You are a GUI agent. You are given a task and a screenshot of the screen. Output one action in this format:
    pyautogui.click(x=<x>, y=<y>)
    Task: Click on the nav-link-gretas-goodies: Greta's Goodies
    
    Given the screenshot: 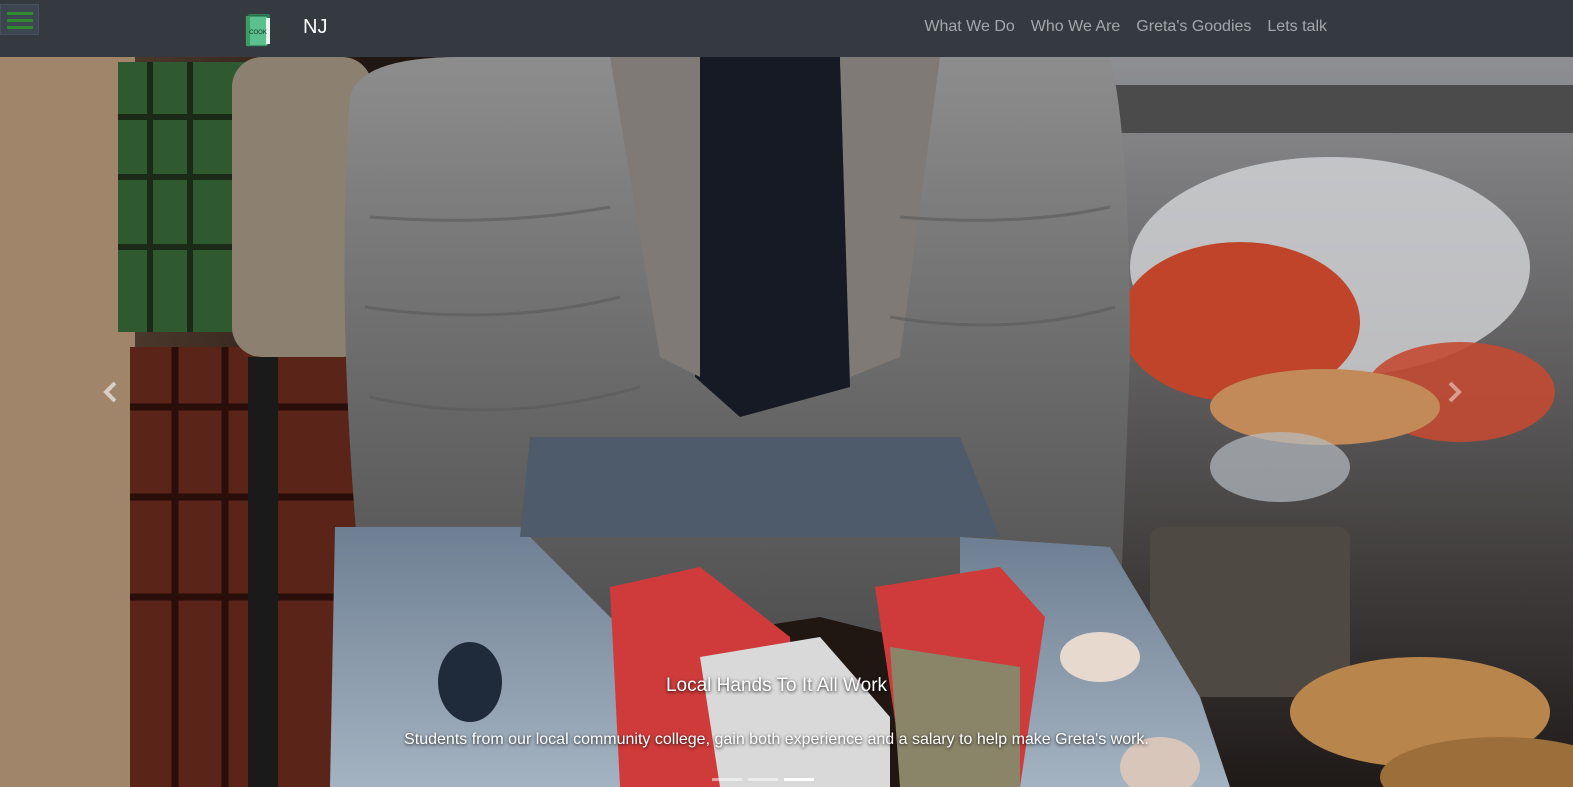 What is the action you would take?
    pyautogui.click(x=1193, y=27)
    